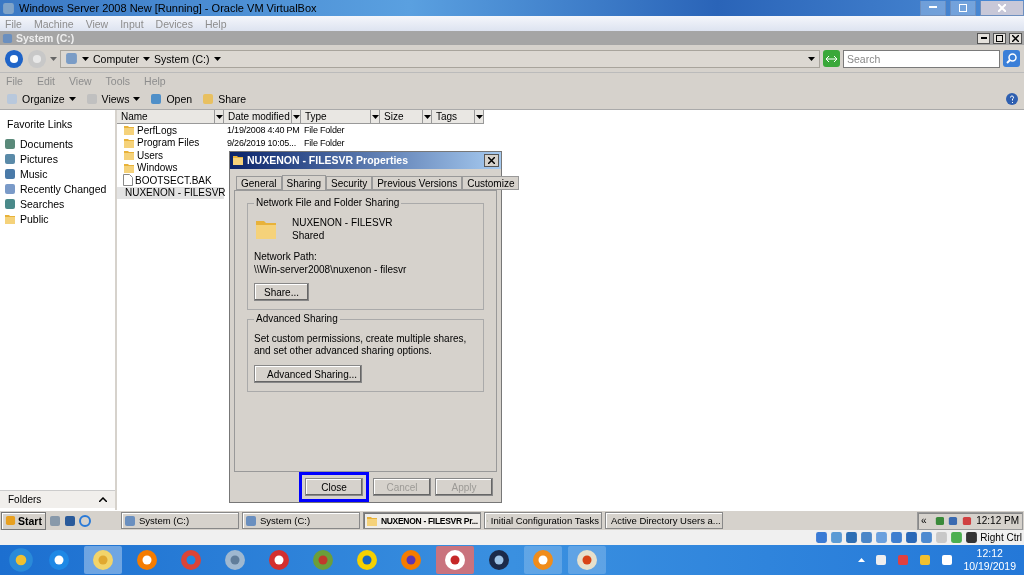 Image resolution: width=1024 pixels, height=575 pixels. I want to click on window-title: Windows Server 2008 New [Running] - Oracle VM VirtualBox, so click(168, 8).